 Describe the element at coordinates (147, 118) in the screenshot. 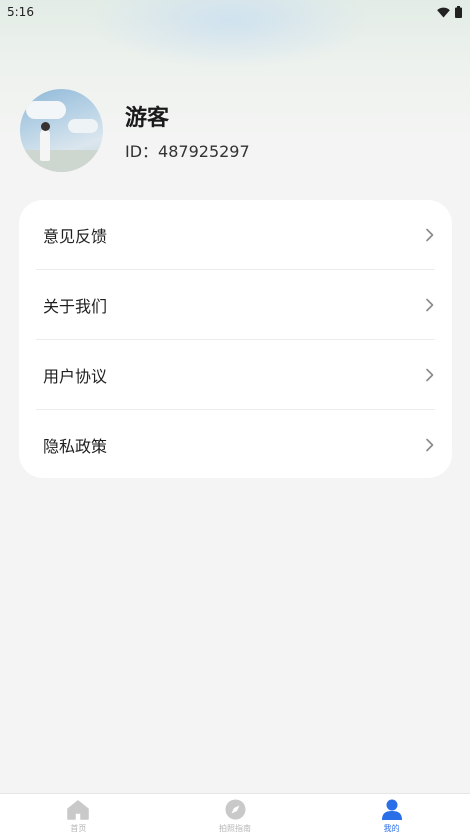

I see `username: 游客` at that location.